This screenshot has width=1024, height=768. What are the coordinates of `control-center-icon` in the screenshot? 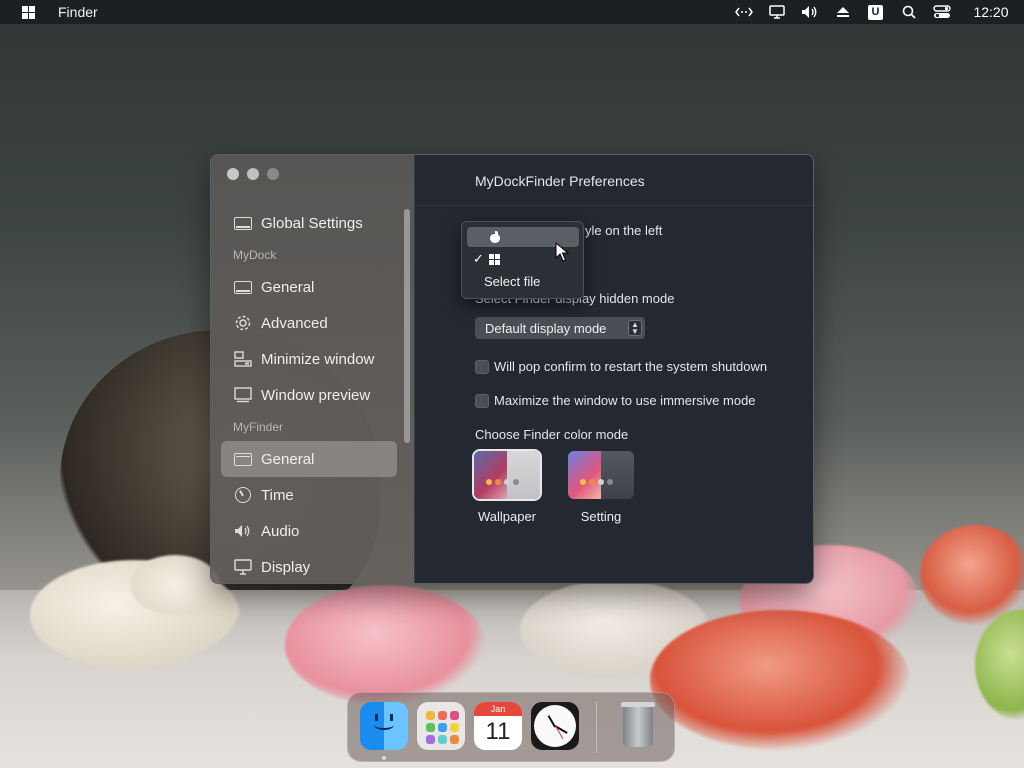 It's located at (941, 12).